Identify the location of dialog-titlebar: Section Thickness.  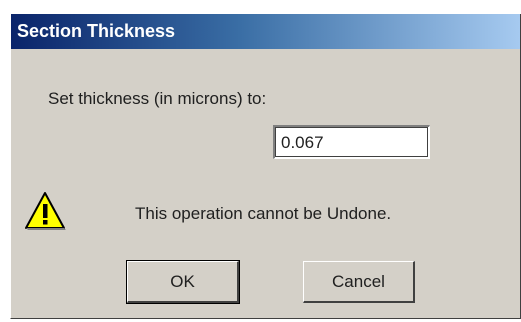
(265, 31).